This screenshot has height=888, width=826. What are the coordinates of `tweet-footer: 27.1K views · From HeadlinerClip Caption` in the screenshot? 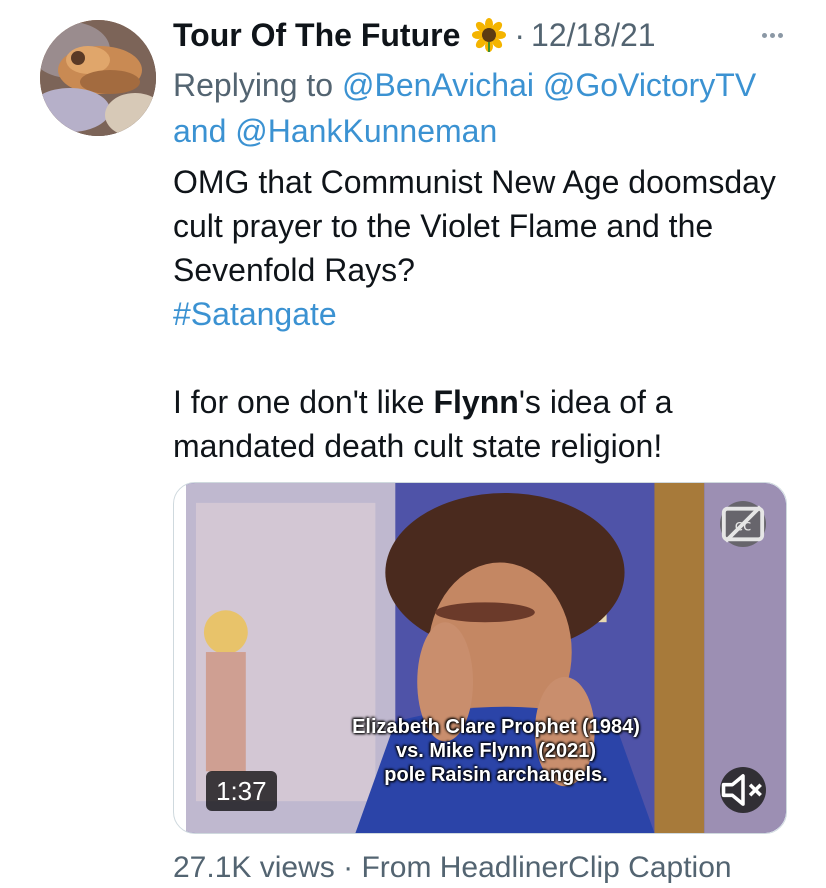 It's located at (452, 868).